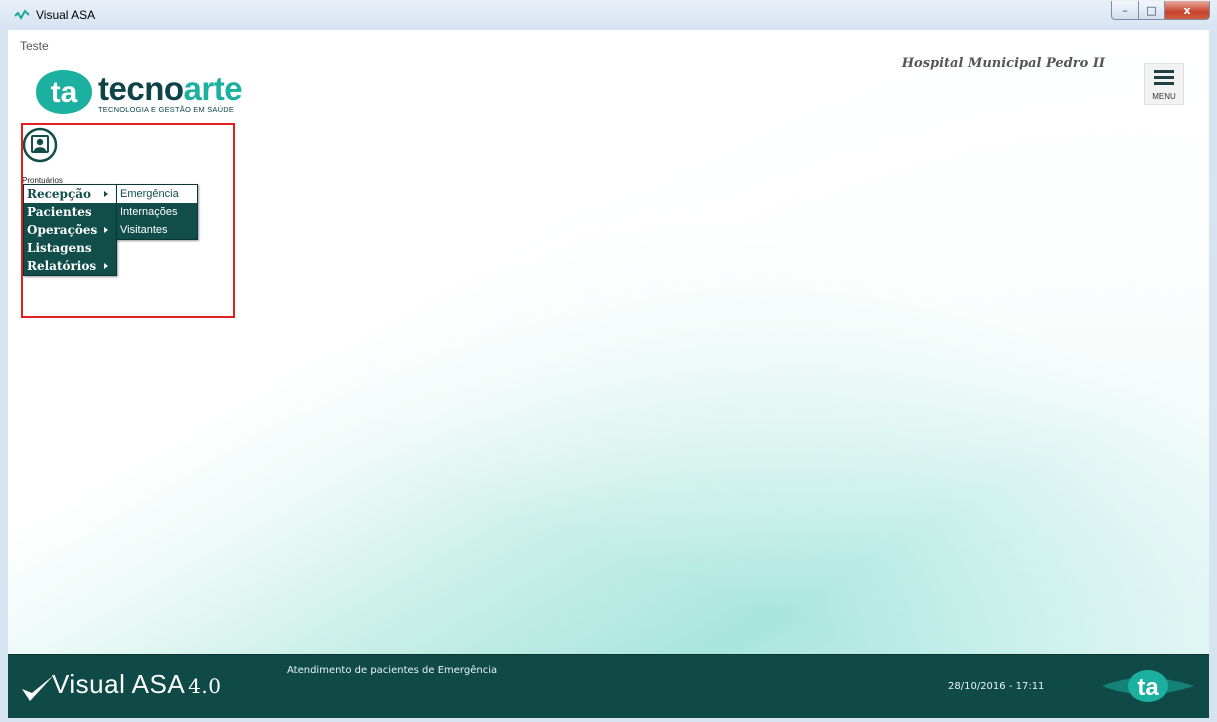 Image resolution: width=1217 pixels, height=722 pixels. What do you see at coordinates (66, 15) in the screenshot?
I see `window-title: Visual ASA` at bounding box center [66, 15].